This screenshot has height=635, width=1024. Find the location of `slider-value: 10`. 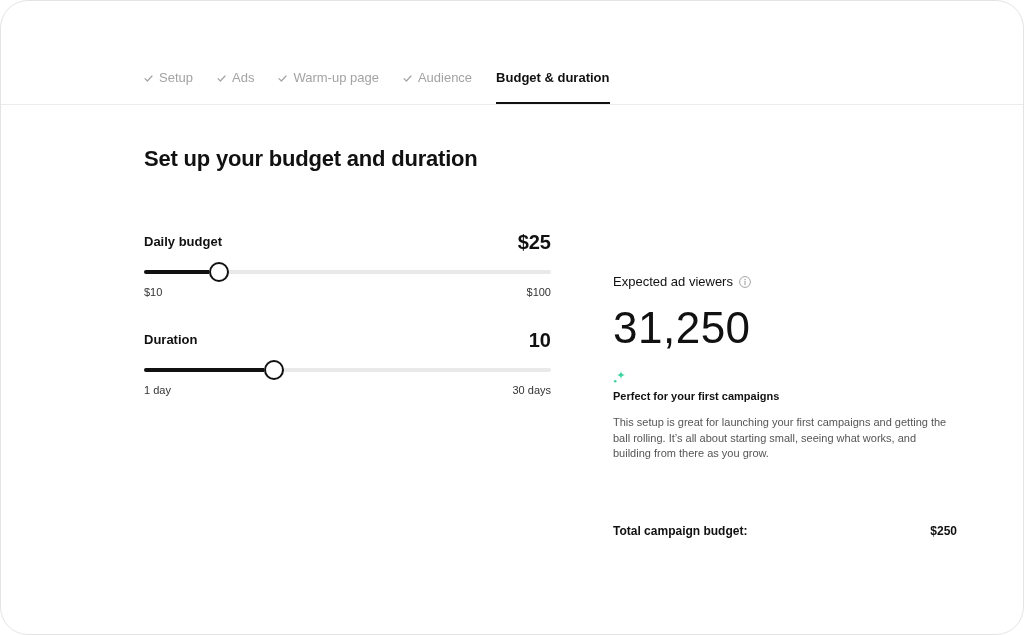

slider-value: 10 is located at coordinates (539, 340).